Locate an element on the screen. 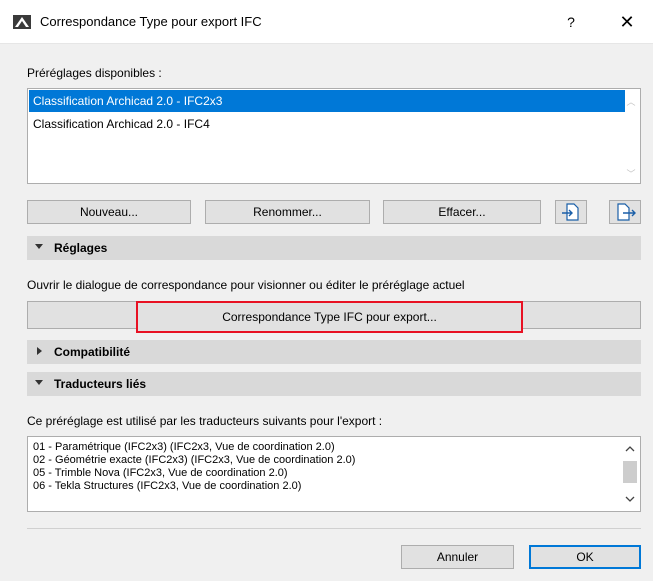 The image size is (653, 581). settings-header-label: Réglages is located at coordinates (81, 248).